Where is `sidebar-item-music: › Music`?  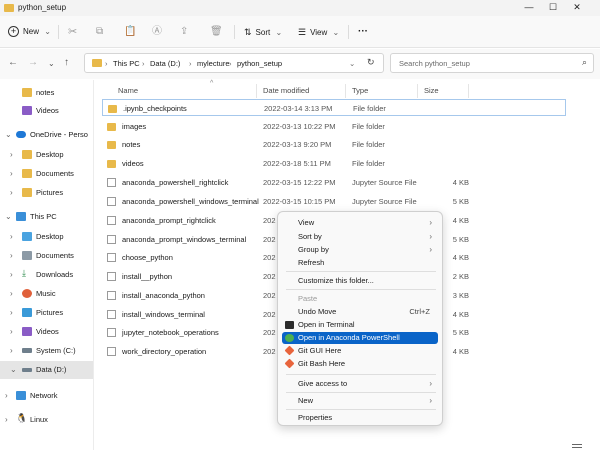
sidebar-item-music: › Music is located at coordinates (46, 294).